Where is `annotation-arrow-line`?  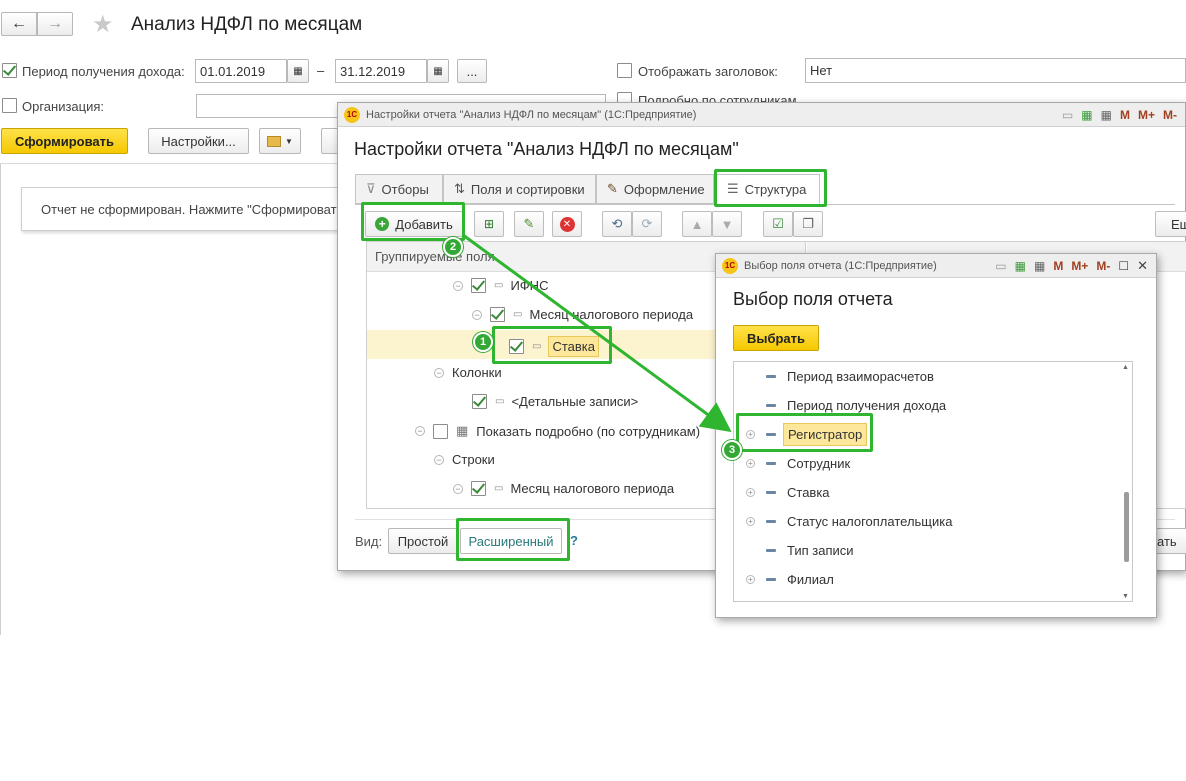
annotation-arrow-line is located at coordinates (597, 333).